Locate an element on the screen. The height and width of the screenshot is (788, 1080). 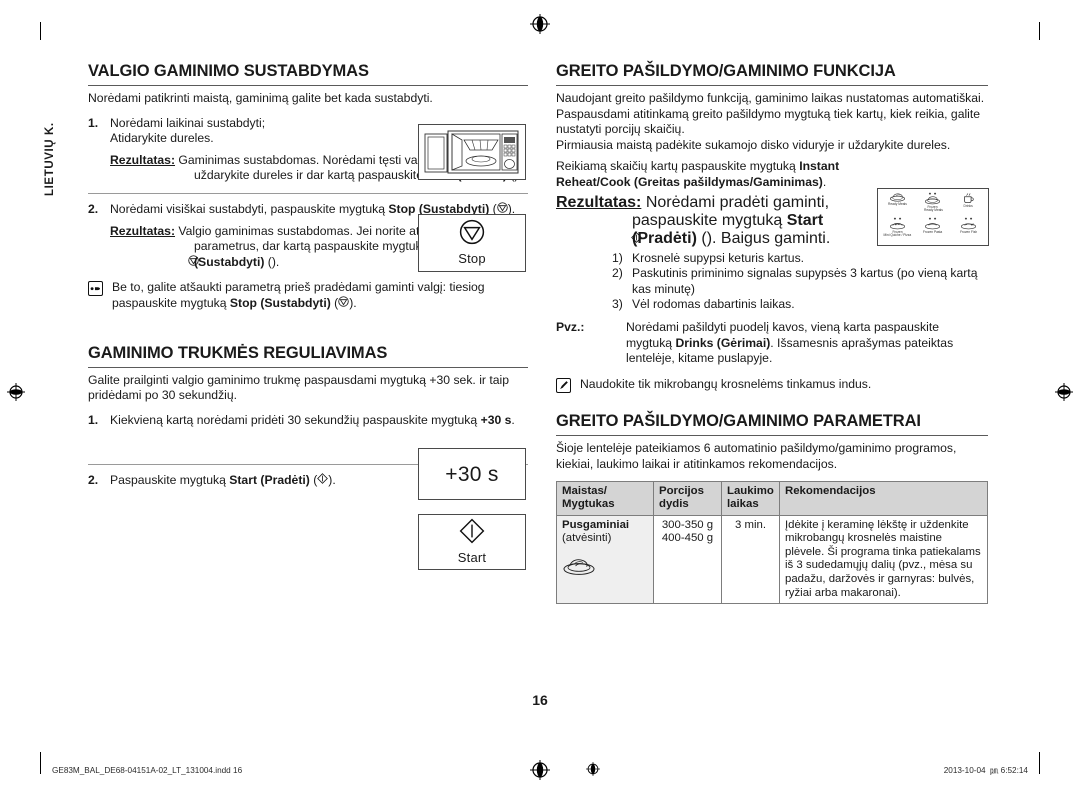
col-header-food-line2: Mygtukas is located at coordinates (588, 504).